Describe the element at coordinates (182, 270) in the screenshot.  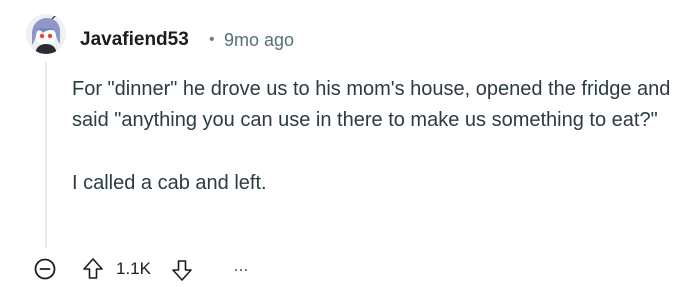
I see `downvote-icon` at that location.